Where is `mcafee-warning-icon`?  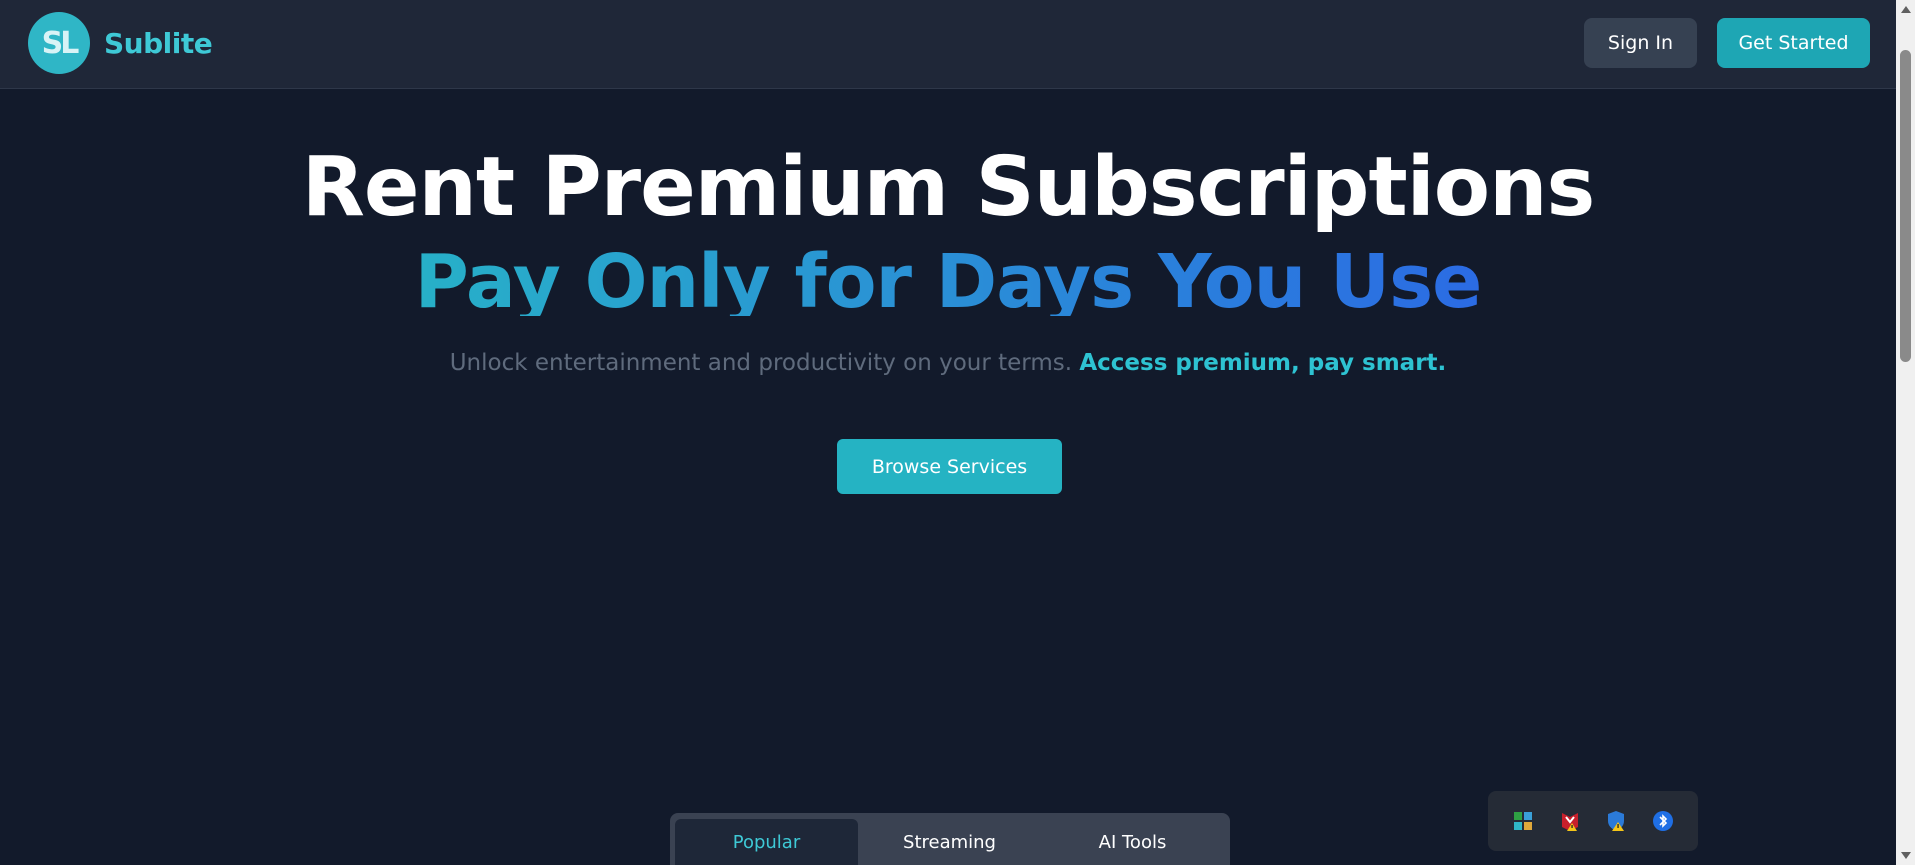
mcafee-warning-icon is located at coordinates (1570, 821).